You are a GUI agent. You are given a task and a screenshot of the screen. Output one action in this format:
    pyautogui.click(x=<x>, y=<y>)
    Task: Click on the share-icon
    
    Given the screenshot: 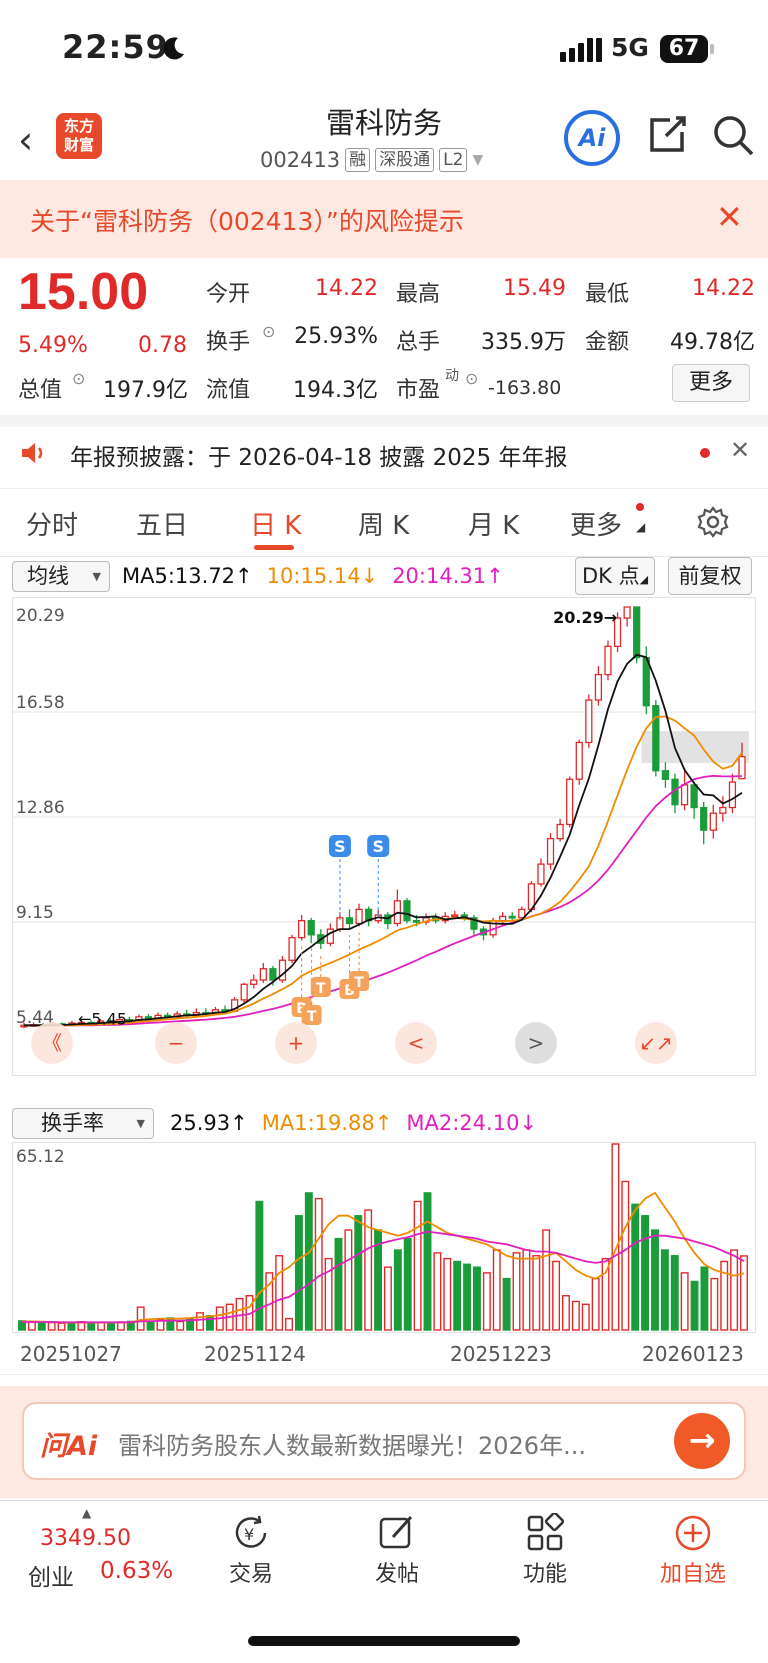 What is the action you would take?
    pyautogui.click(x=667, y=135)
    